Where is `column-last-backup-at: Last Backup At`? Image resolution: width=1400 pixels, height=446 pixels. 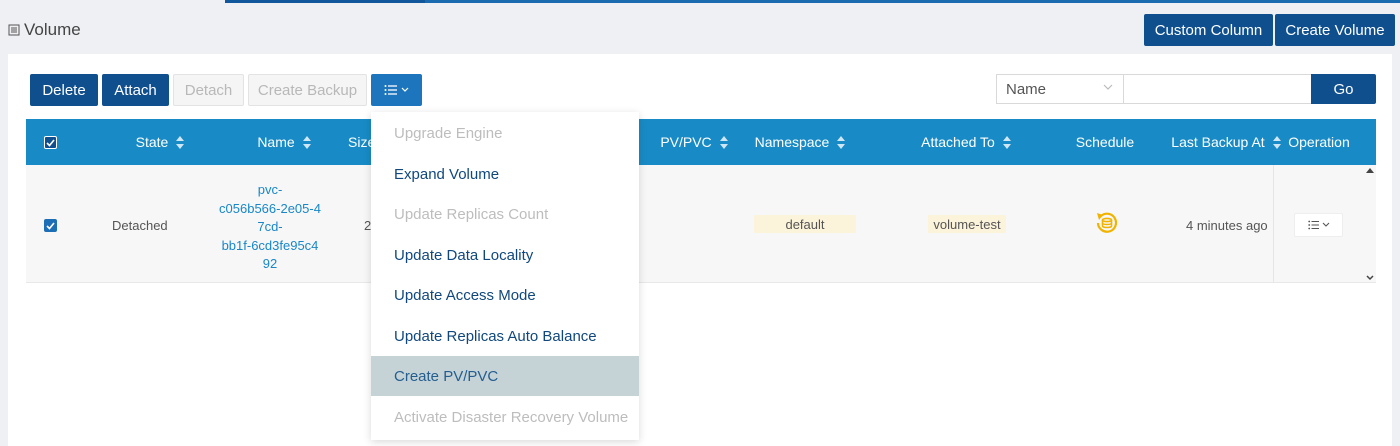
column-last-backup-at: Last Backup At is located at coordinates (1226, 142).